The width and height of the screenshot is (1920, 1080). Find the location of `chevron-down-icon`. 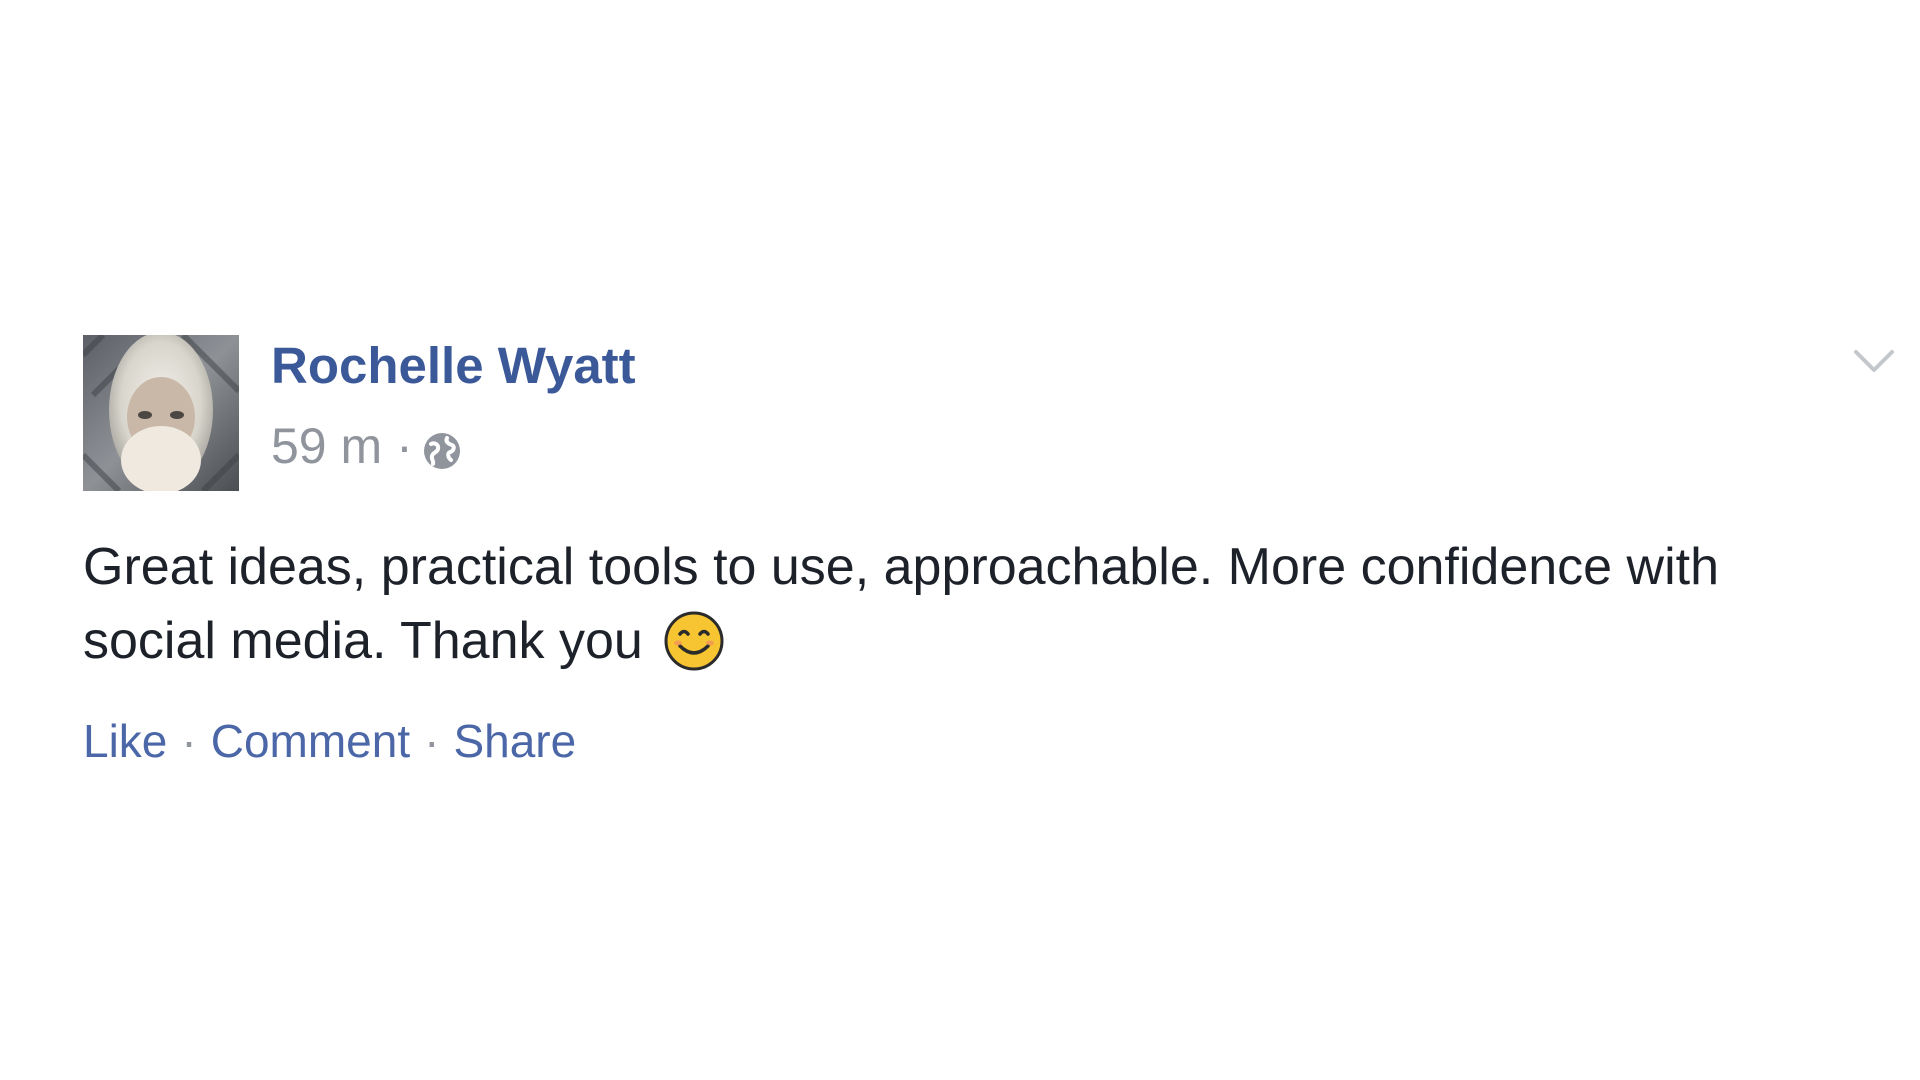

chevron-down-icon is located at coordinates (1874, 361).